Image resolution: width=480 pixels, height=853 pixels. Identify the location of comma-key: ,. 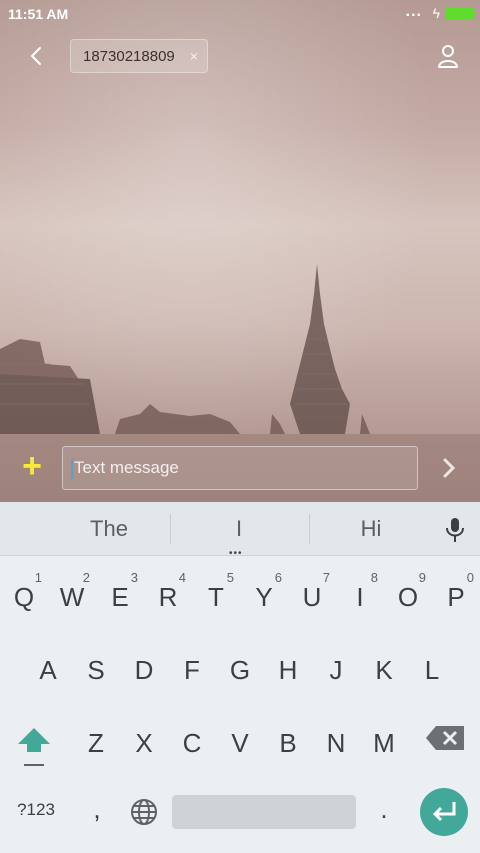
(97, 809).